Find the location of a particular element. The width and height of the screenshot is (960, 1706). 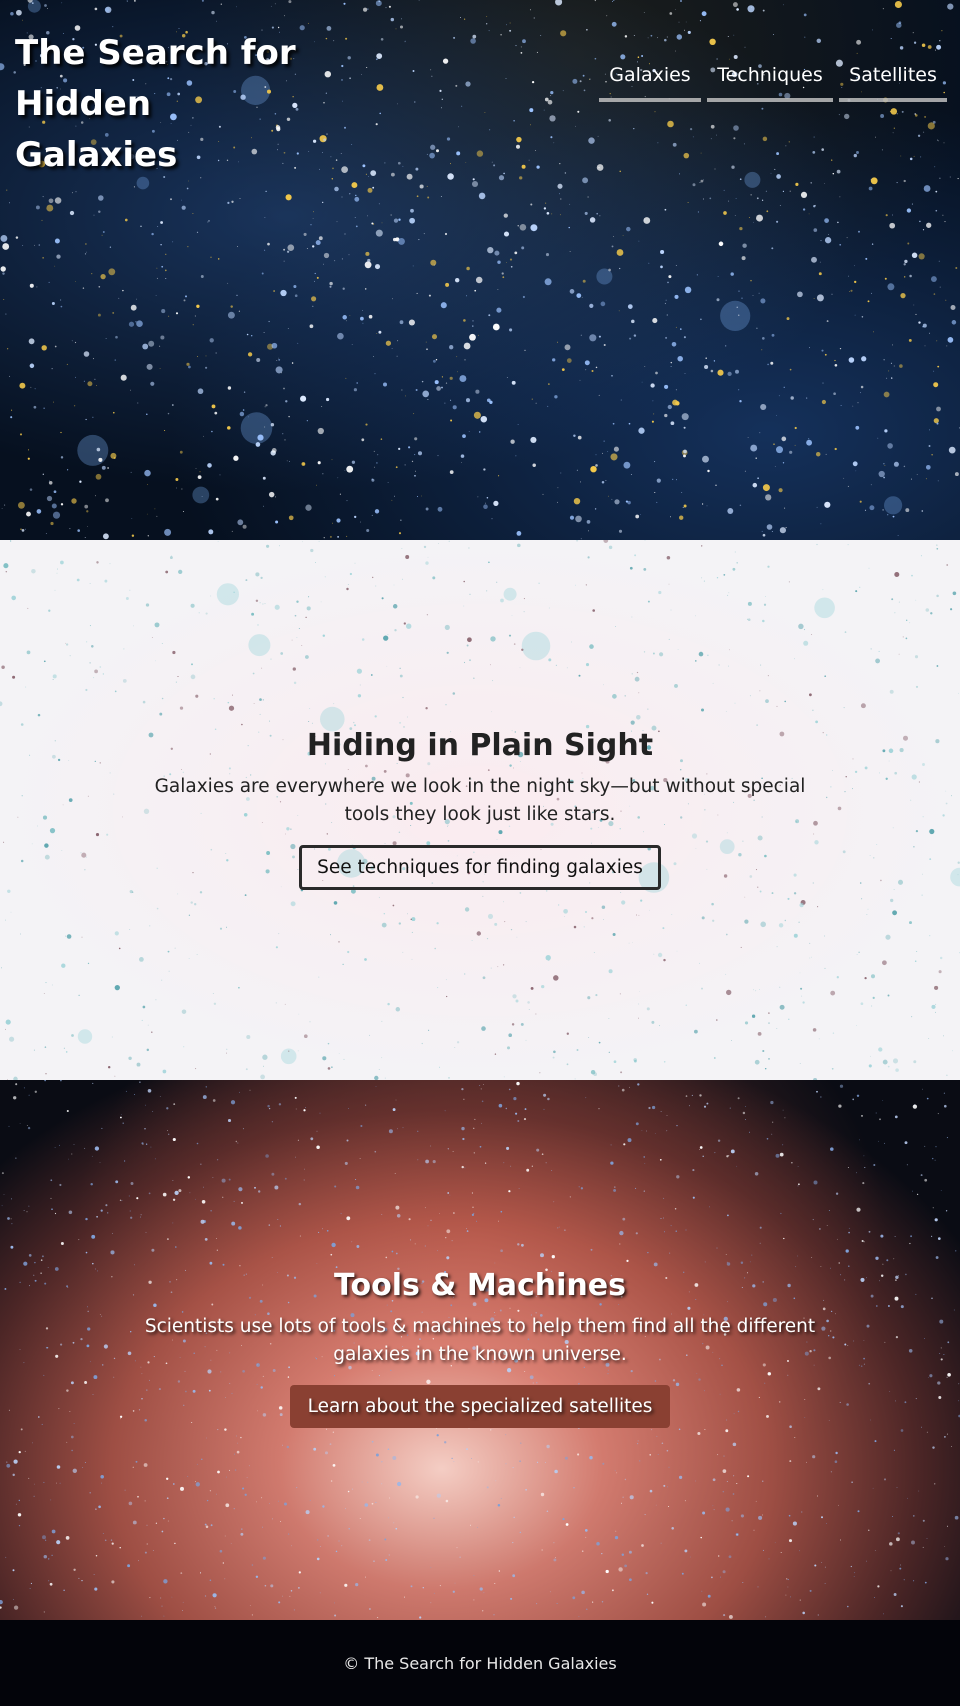

nav-link-satellites: Satellites is located at coordinates (893, 81).